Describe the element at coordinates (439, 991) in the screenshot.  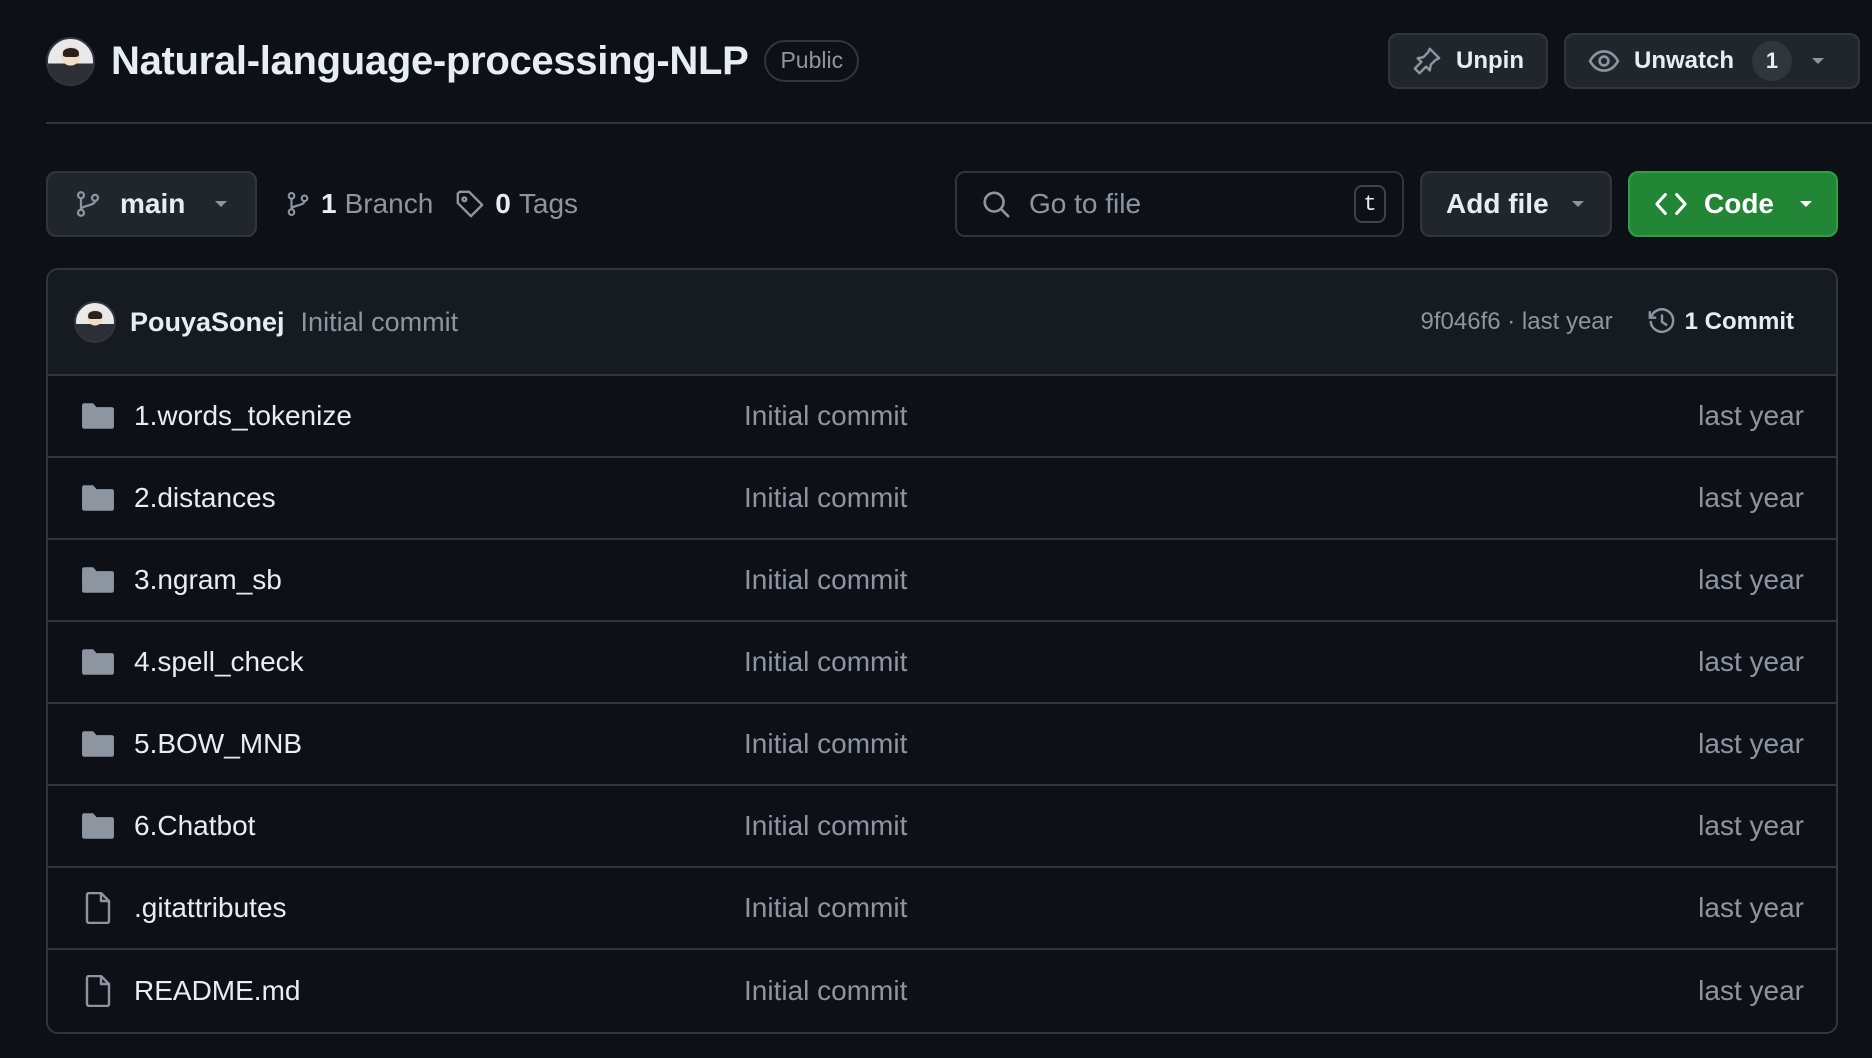
I see `file-name-link: README.md` at that location.